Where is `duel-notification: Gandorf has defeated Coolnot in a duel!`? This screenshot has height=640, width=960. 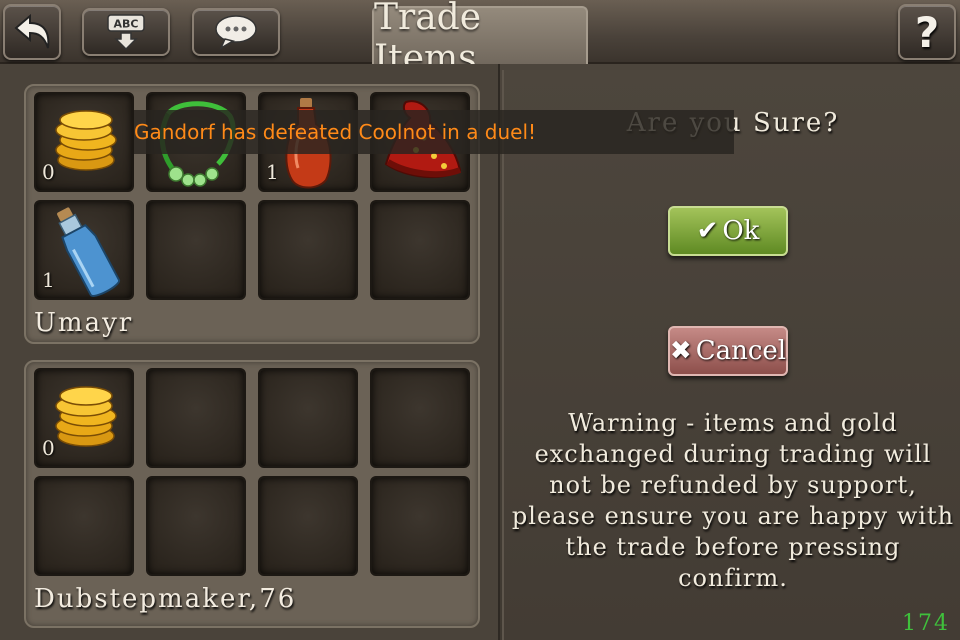
duel-notification: Gandorf has defeated Coolnot in a duel! is located at coordinates (434, 132).